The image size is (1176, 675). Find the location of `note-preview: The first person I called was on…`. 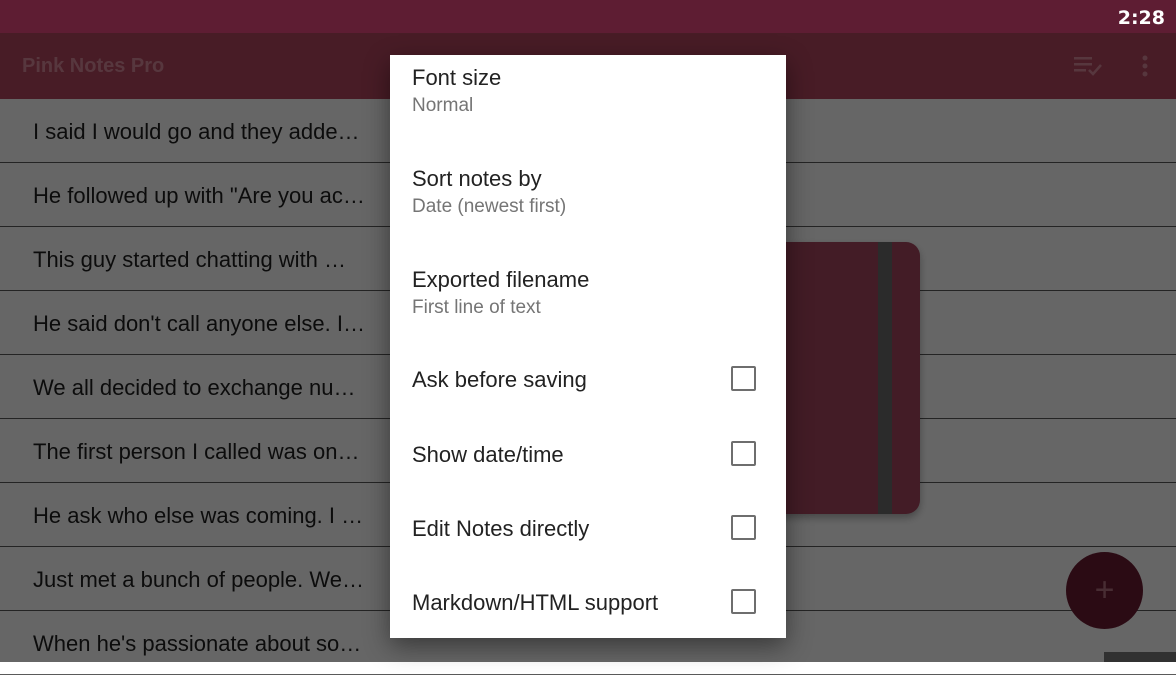

note-preview: The first person I called was on… is located at coordinates (196, 451).